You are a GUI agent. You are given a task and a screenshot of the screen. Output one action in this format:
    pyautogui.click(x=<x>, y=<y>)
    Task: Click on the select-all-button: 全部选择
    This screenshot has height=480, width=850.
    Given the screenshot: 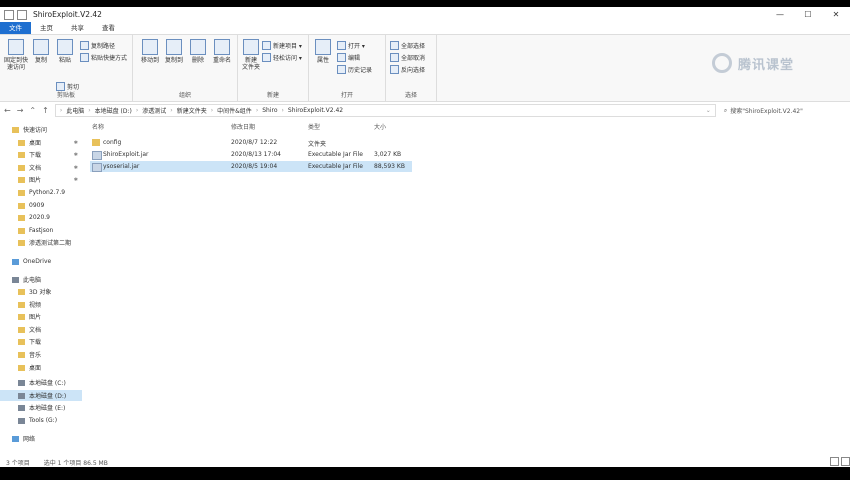 What is the action you would take?
    pyautogui.click(x=407, y=45)
    